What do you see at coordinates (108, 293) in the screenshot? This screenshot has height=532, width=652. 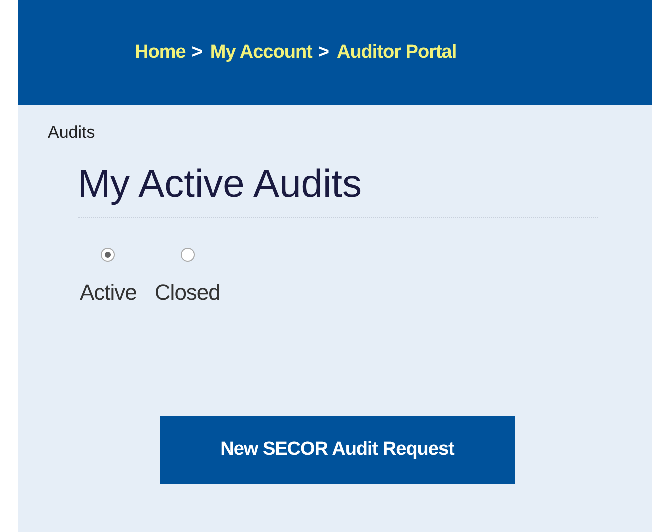 I see `radio-label: Active` at bounding box center [108, 293].